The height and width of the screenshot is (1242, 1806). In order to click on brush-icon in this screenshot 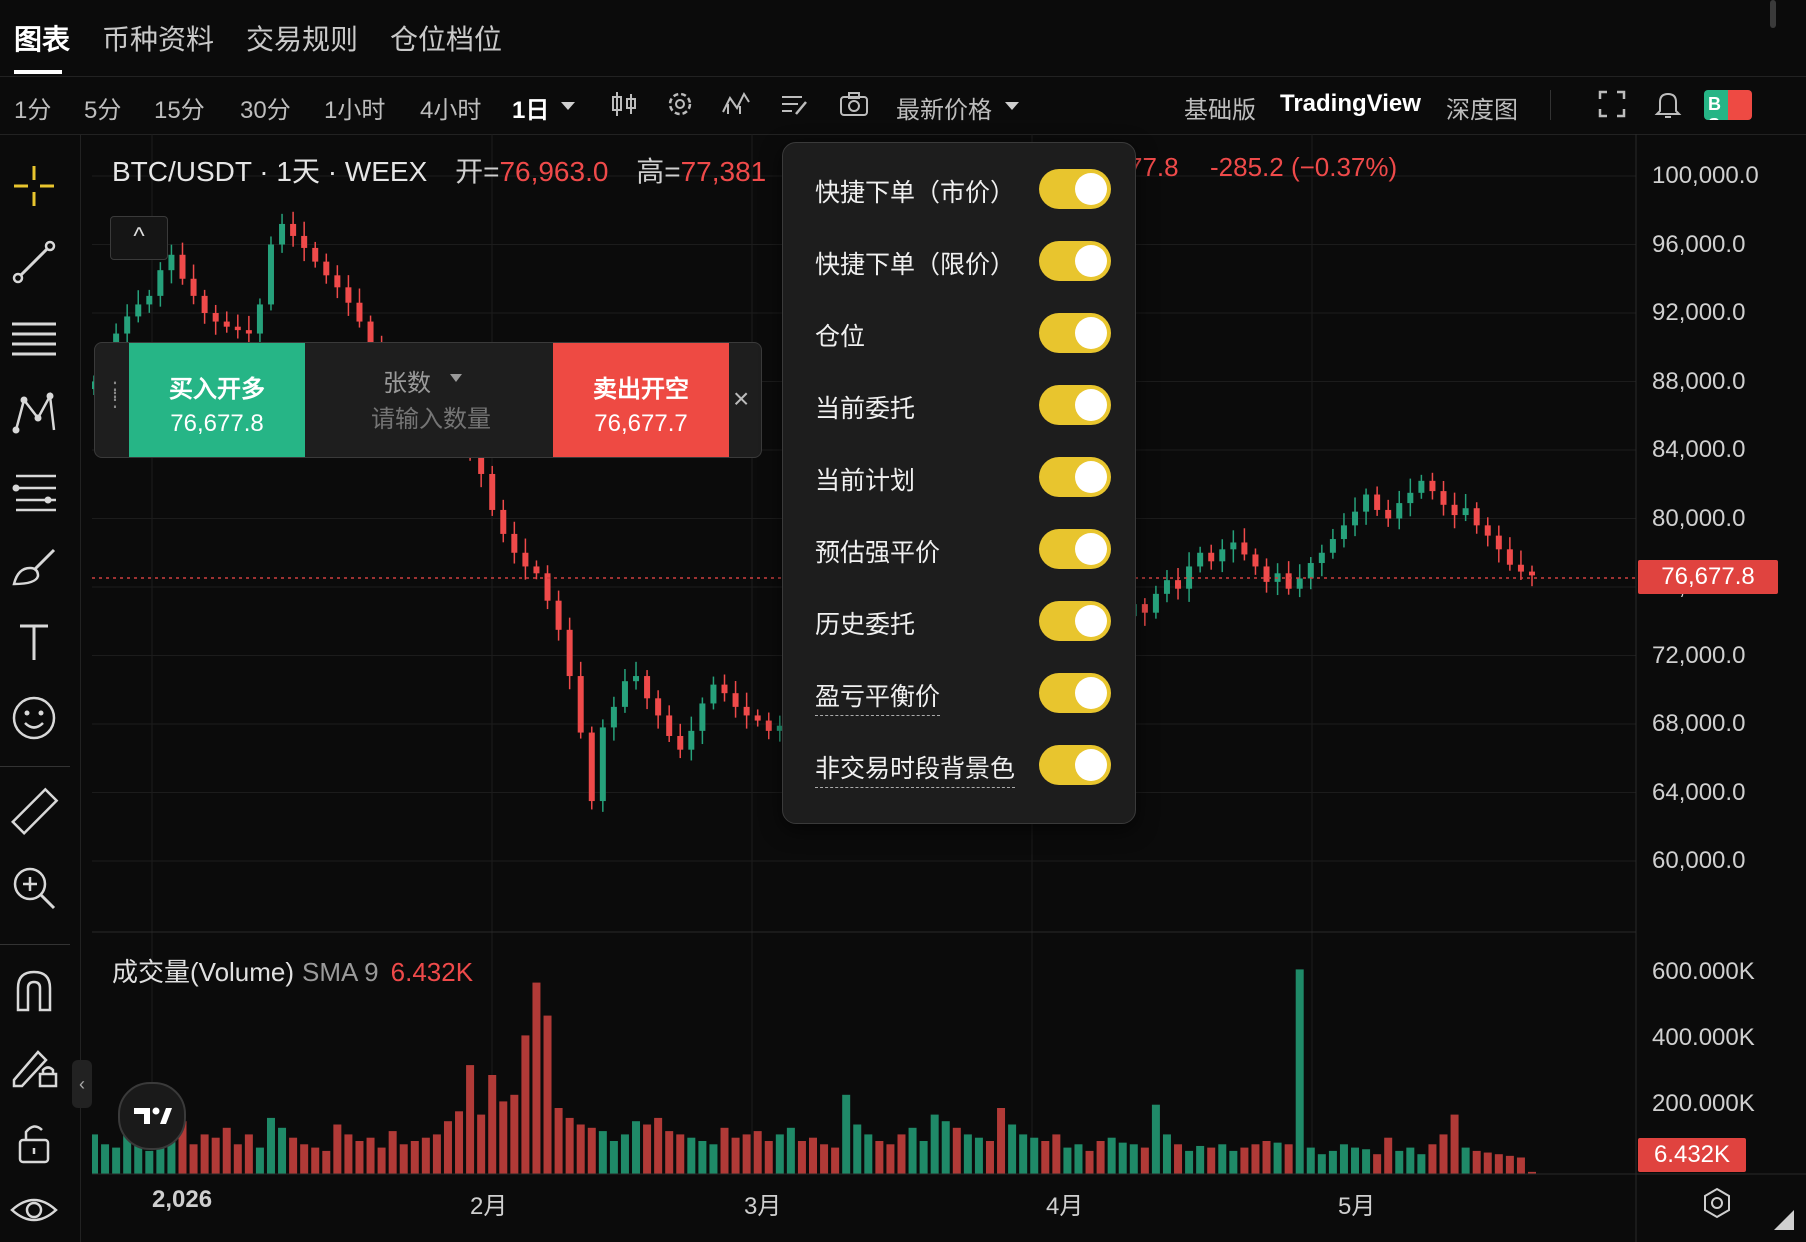, I will do `click(34, 566)`.